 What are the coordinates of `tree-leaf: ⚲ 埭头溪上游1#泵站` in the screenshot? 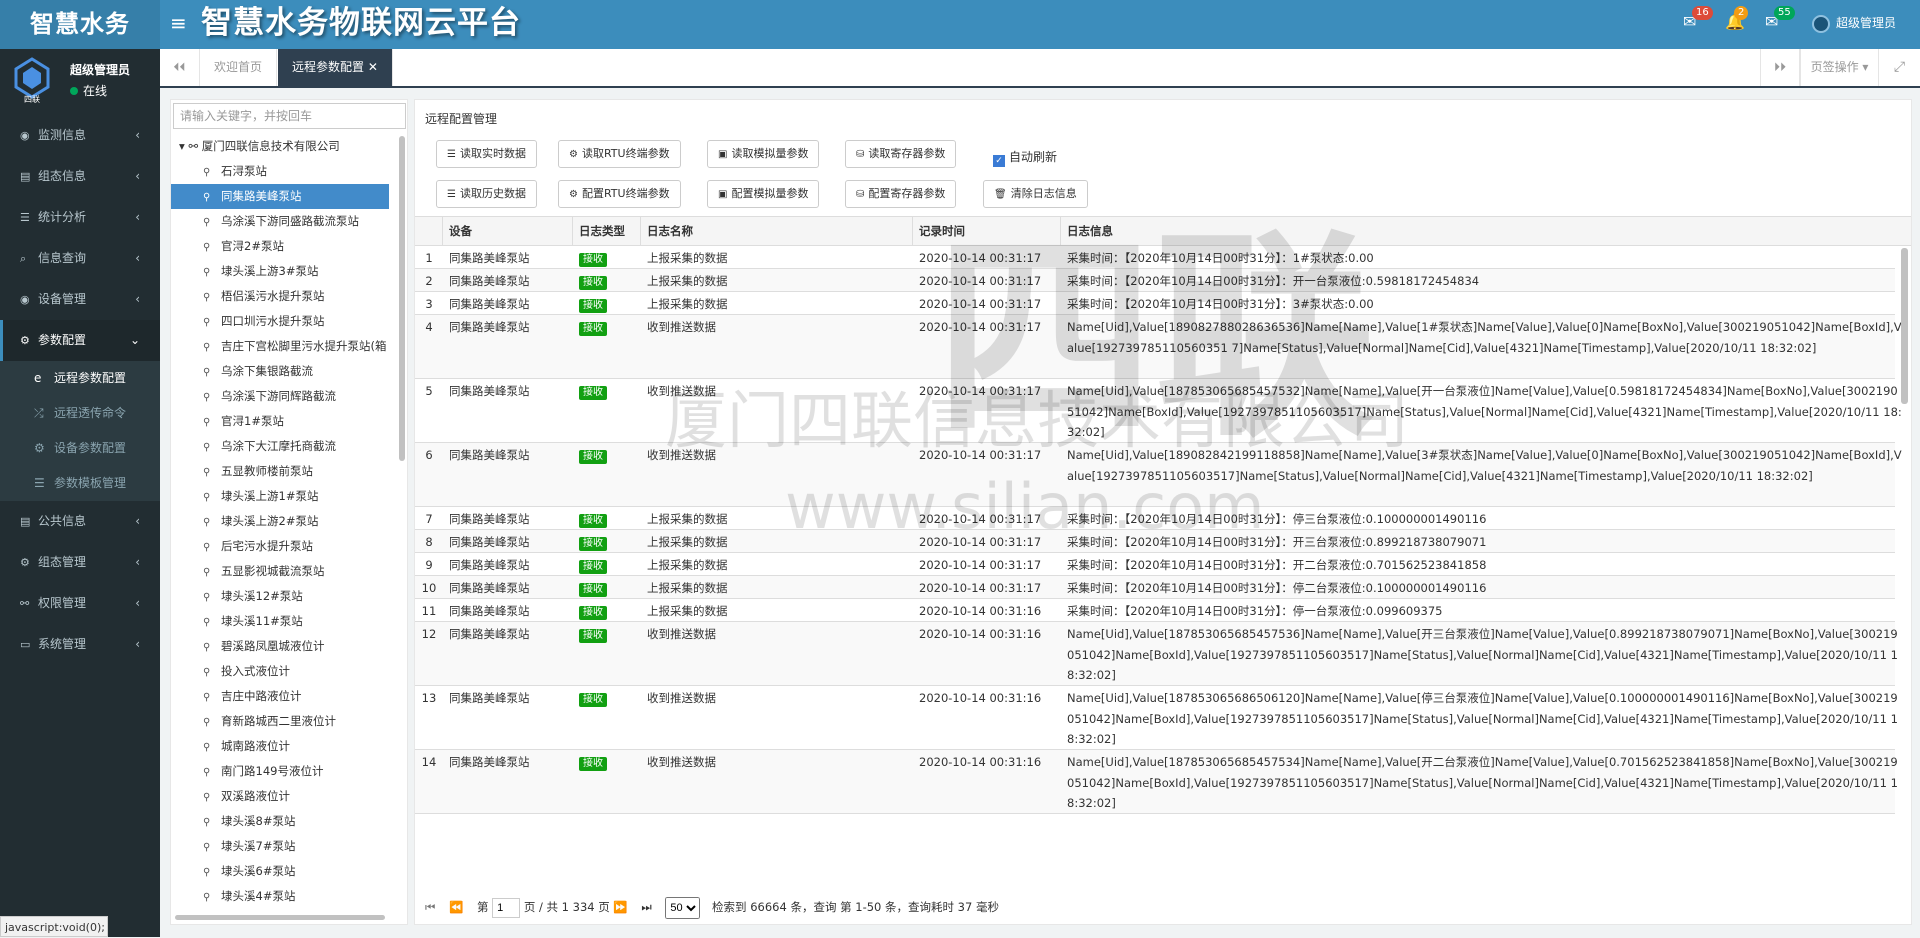 It's located at (288, 496).